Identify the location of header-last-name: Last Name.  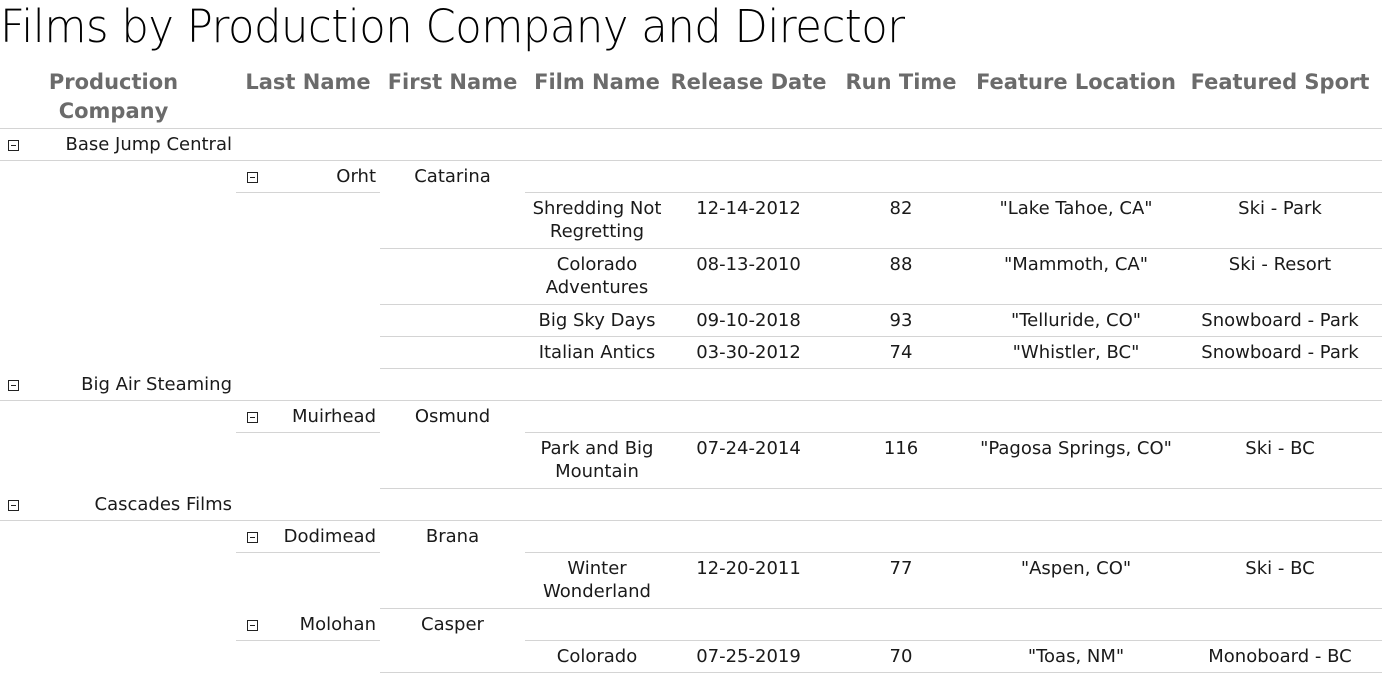
(308, 82).